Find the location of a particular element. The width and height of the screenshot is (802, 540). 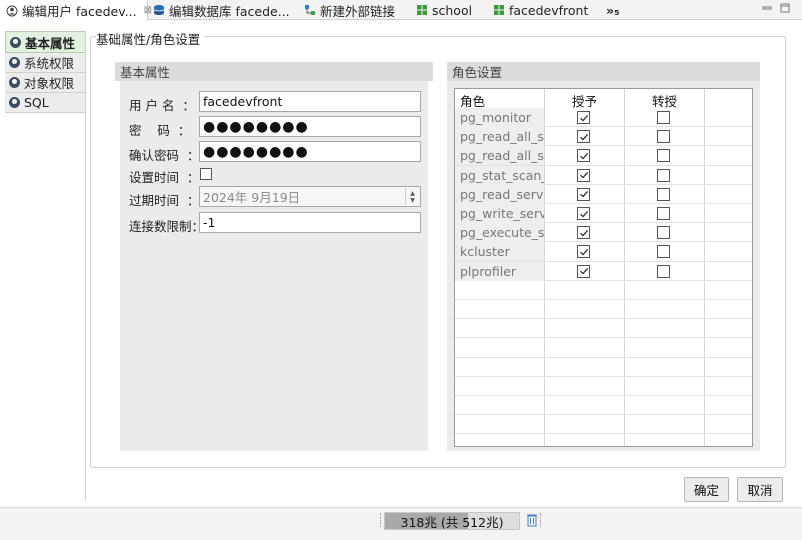

nav-item-system-privileges: 系统权限 is located at coordinates (45, 63).